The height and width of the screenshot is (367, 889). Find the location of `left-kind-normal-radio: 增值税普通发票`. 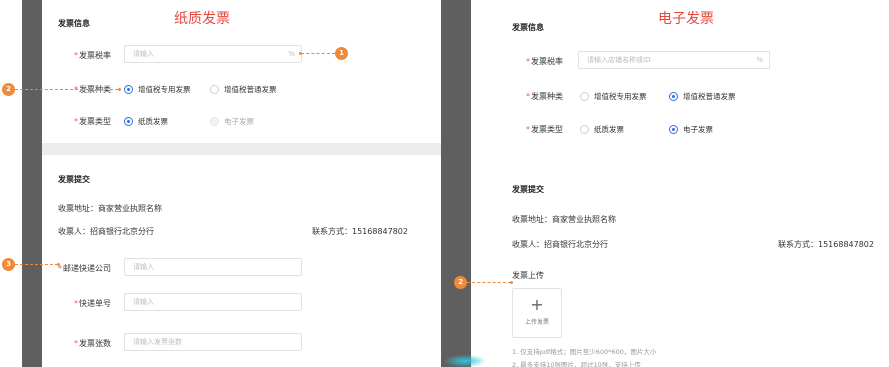

left-kind-normal-radio: 增值税普通发票 is located at coordinates (243, 89).